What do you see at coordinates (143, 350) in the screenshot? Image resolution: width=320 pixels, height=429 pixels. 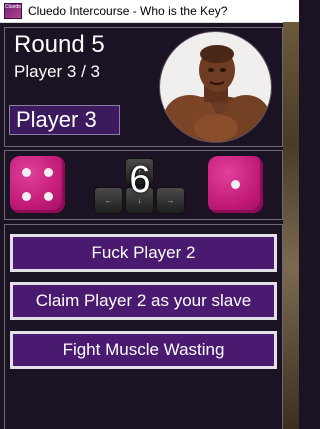 I see `fight-muscle-wasting-button: Fight Muscle Wasting` at bounding box center [143, 350].